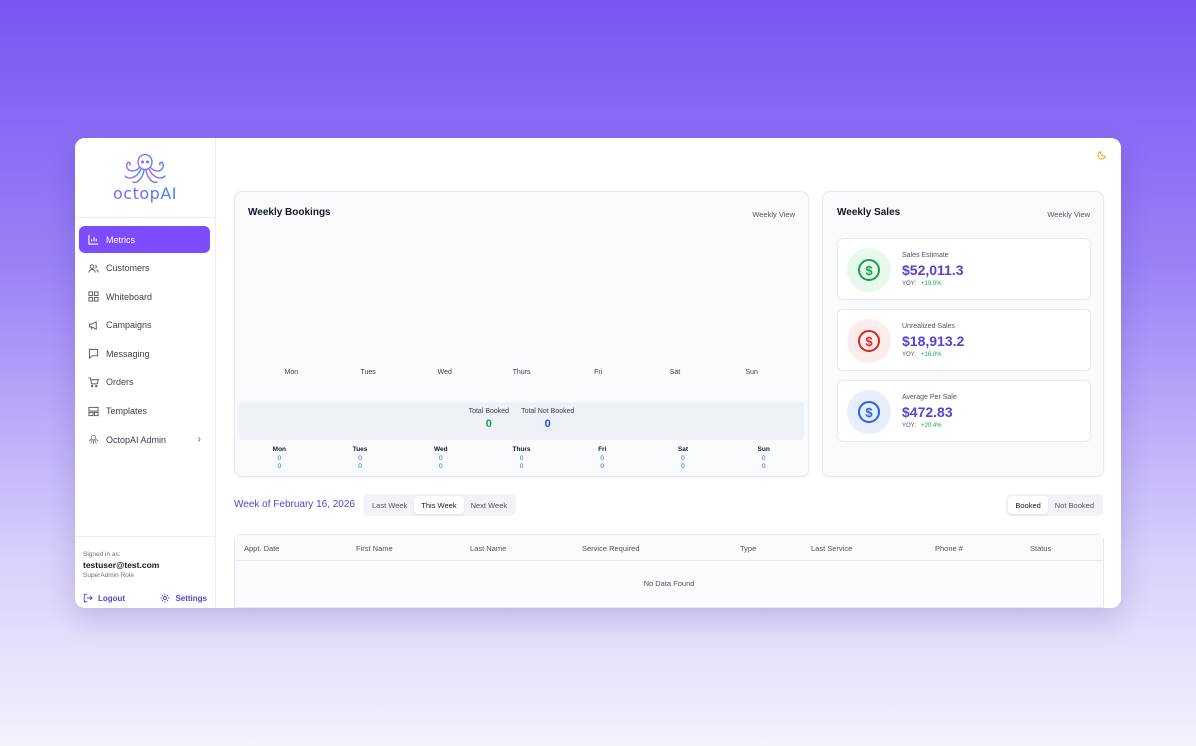 This screenshot has height=746, width=1196. What do you see at coordinates (183, 598) in the screenshot?
I see `settings-button: Settings` at bounding box center [183, 598].